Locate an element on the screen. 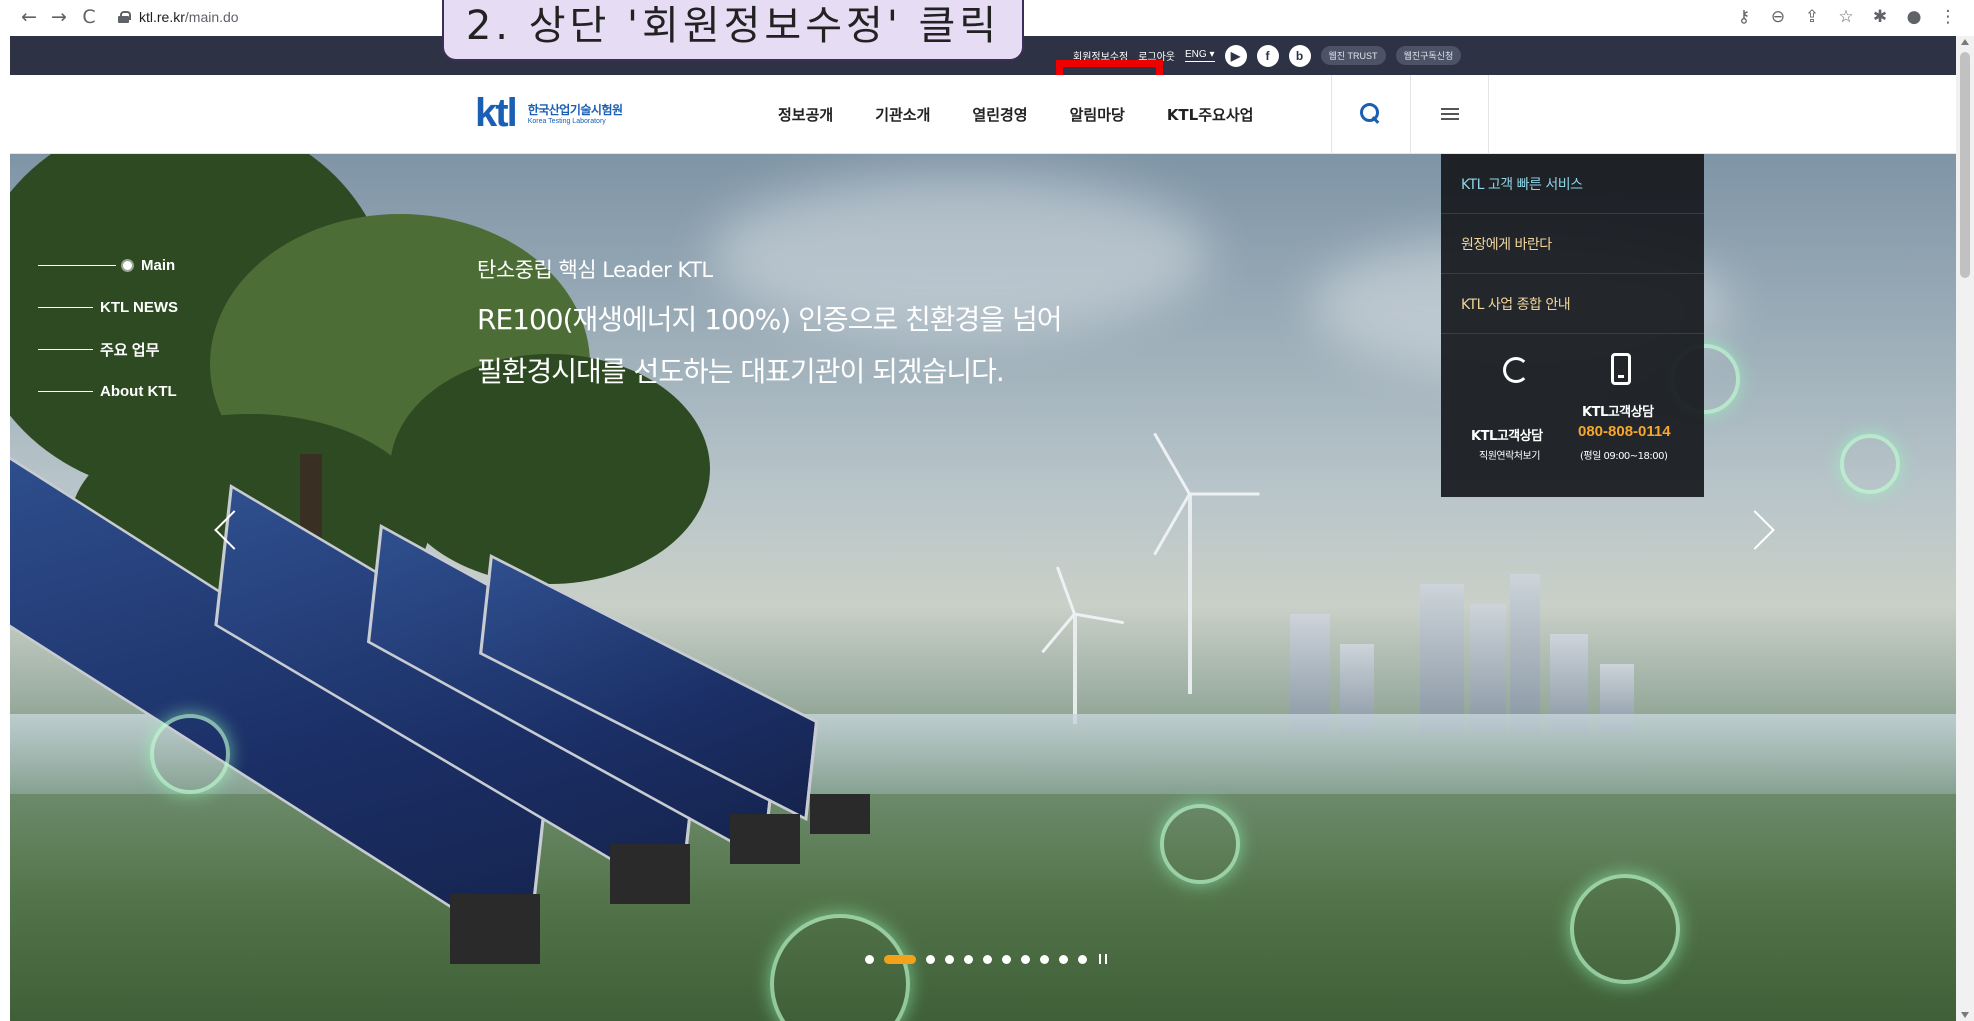 This screenshot has width=1974, height=1021. section-nav-about: About KTL is located at coordinates (108, 391).